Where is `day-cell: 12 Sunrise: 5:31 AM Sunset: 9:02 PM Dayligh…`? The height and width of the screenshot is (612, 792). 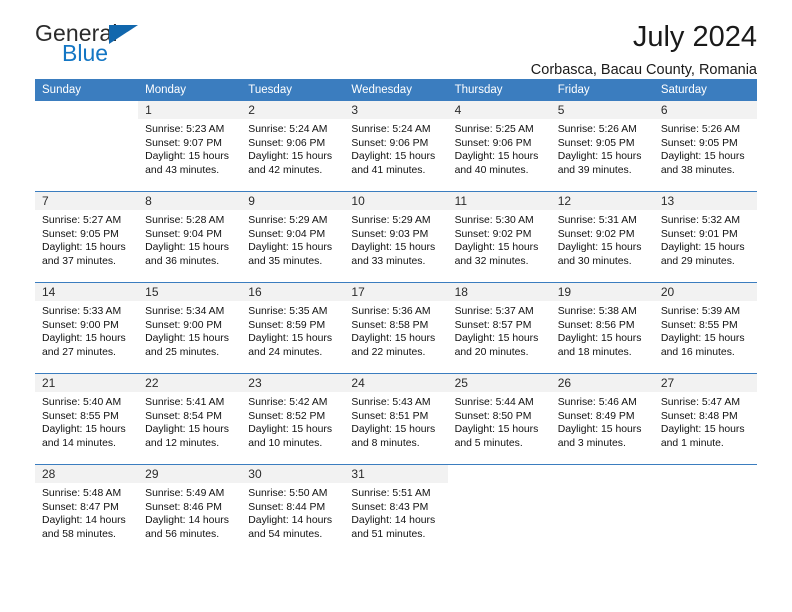
day-cell: 12 Sunrise: 5:31 AM Sunset: 9:02 PM Dayligh… is located at coordinates (602, 237).